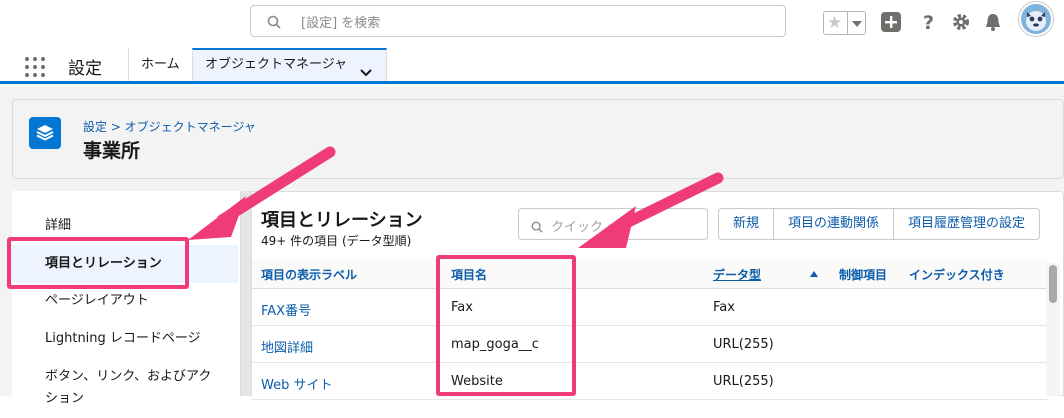 Image resolution: width=1064 pixels, height=418 pixels. I want to click on tab-home: ホーム, so click(160, 64).